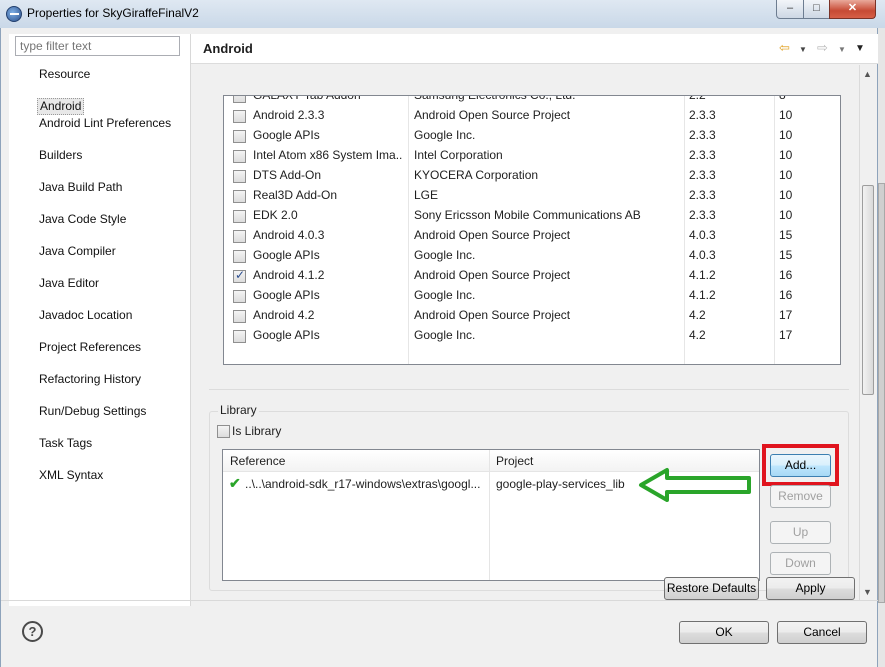  What do you see at coordinates (14, 14) in the screenshot?
I see `eclipse-icon` at bounding box center [14, 14].